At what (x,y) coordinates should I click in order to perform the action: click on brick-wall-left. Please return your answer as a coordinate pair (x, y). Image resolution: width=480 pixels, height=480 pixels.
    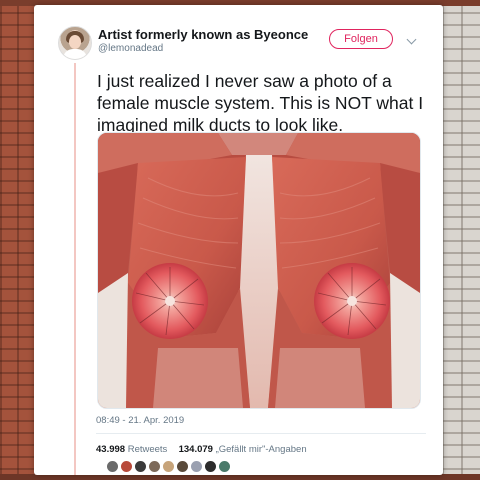
    Looking at the image, I should click on (17, 240).